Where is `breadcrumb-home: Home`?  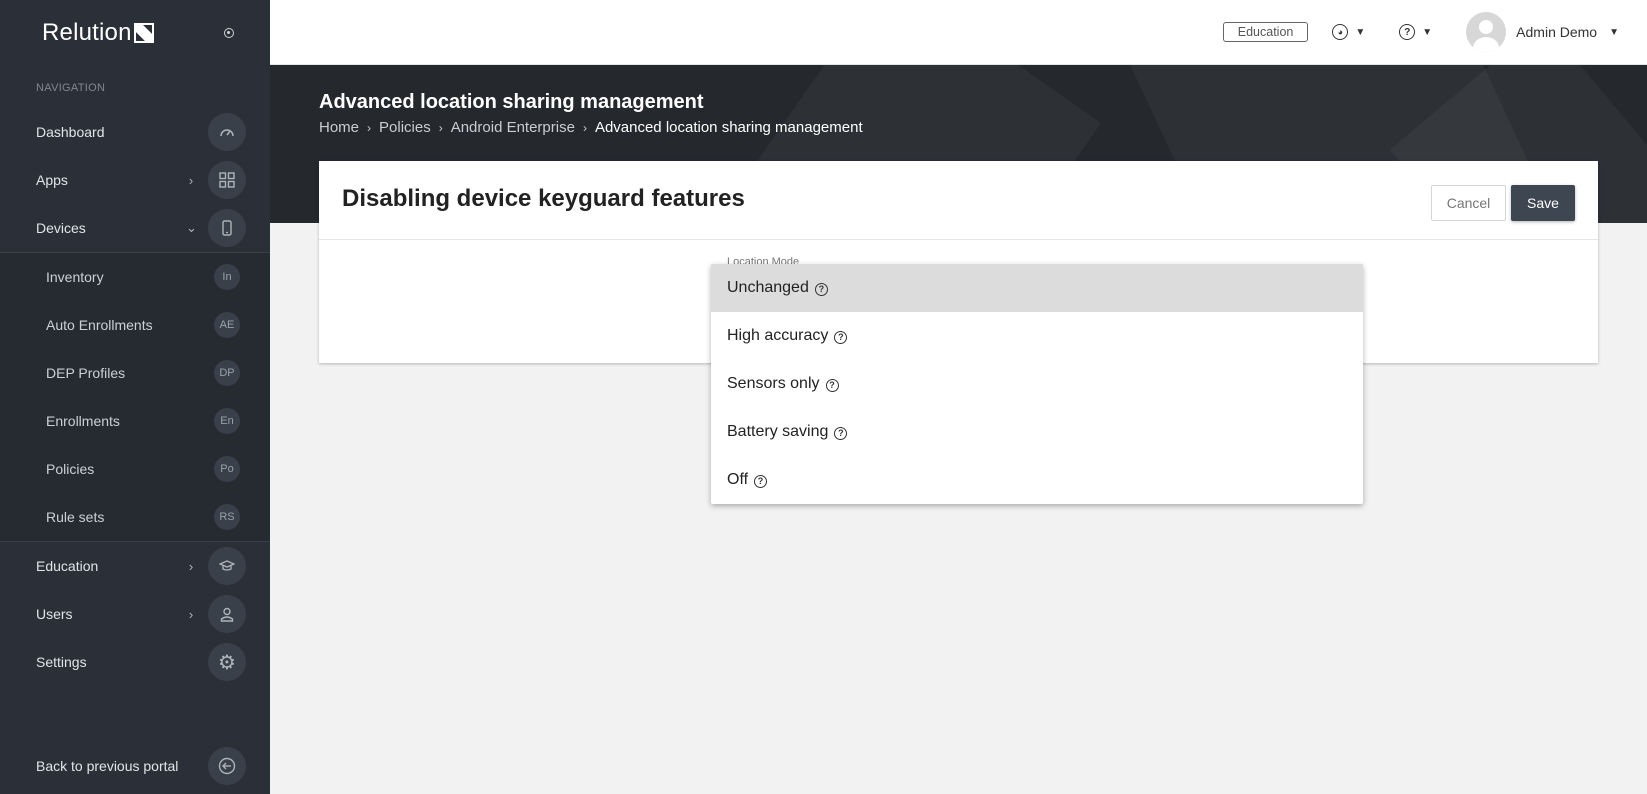 breadcrumb-home: Home is located at coordinates (339, 127).